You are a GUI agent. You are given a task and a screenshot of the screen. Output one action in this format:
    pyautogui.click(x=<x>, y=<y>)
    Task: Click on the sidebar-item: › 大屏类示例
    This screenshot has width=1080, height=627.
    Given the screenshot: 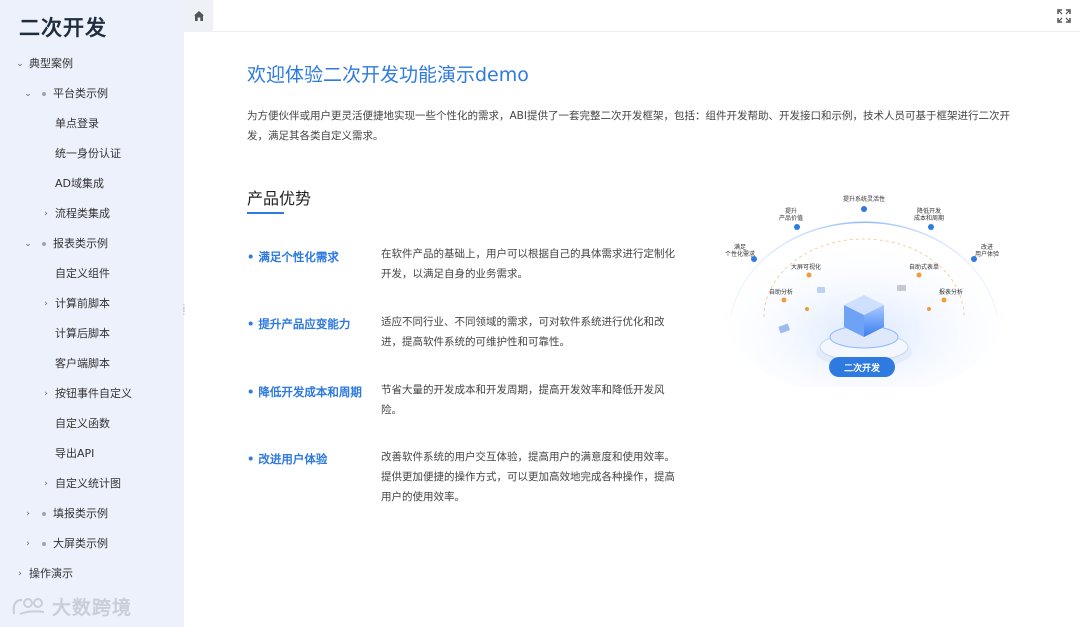 What is the action you would take?
    pyautogui.click(x=92, y=544)
    